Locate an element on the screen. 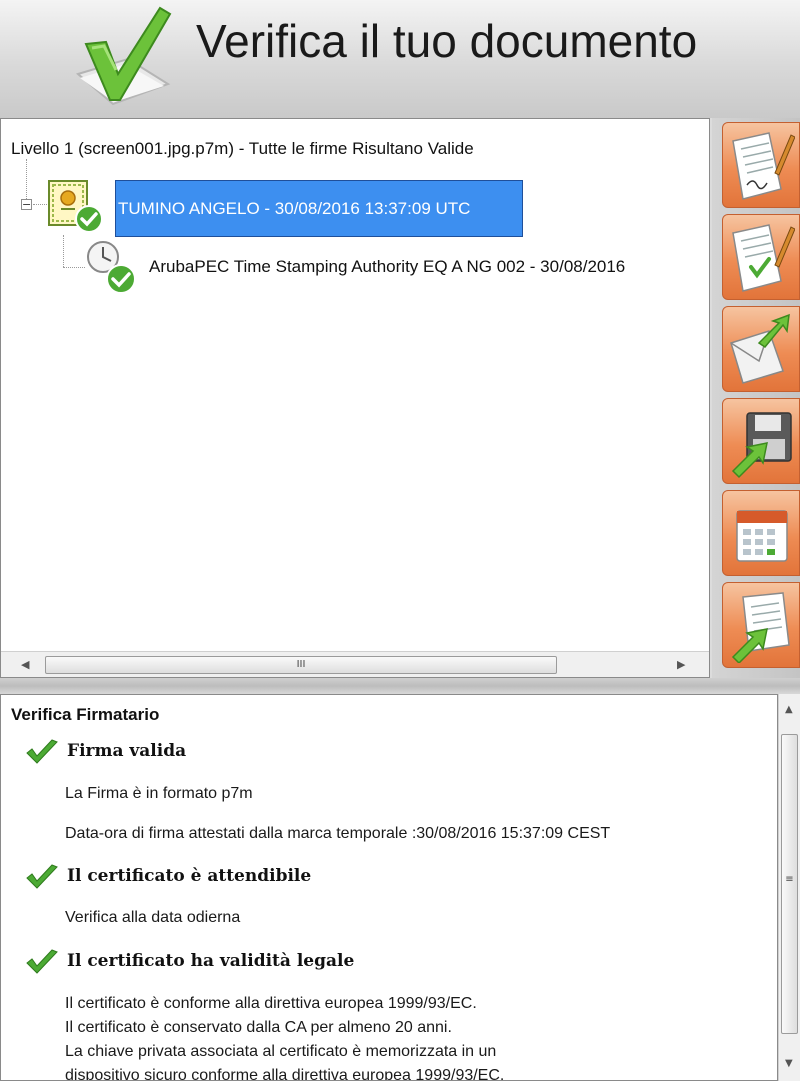 This screenshot has height=1081, width=800. document-arrow-icon is located at coordinates (760, 627).